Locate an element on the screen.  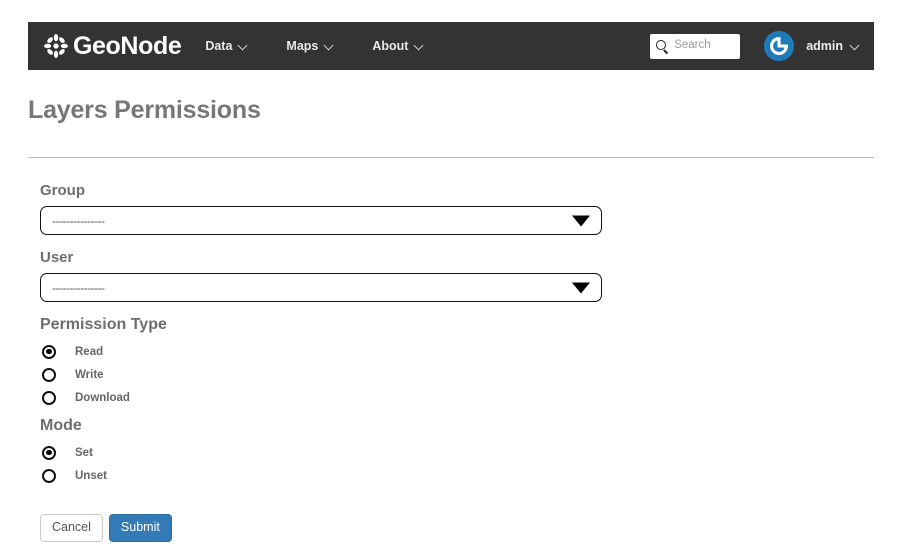
user-label: User is located at coordinates (57, 257).